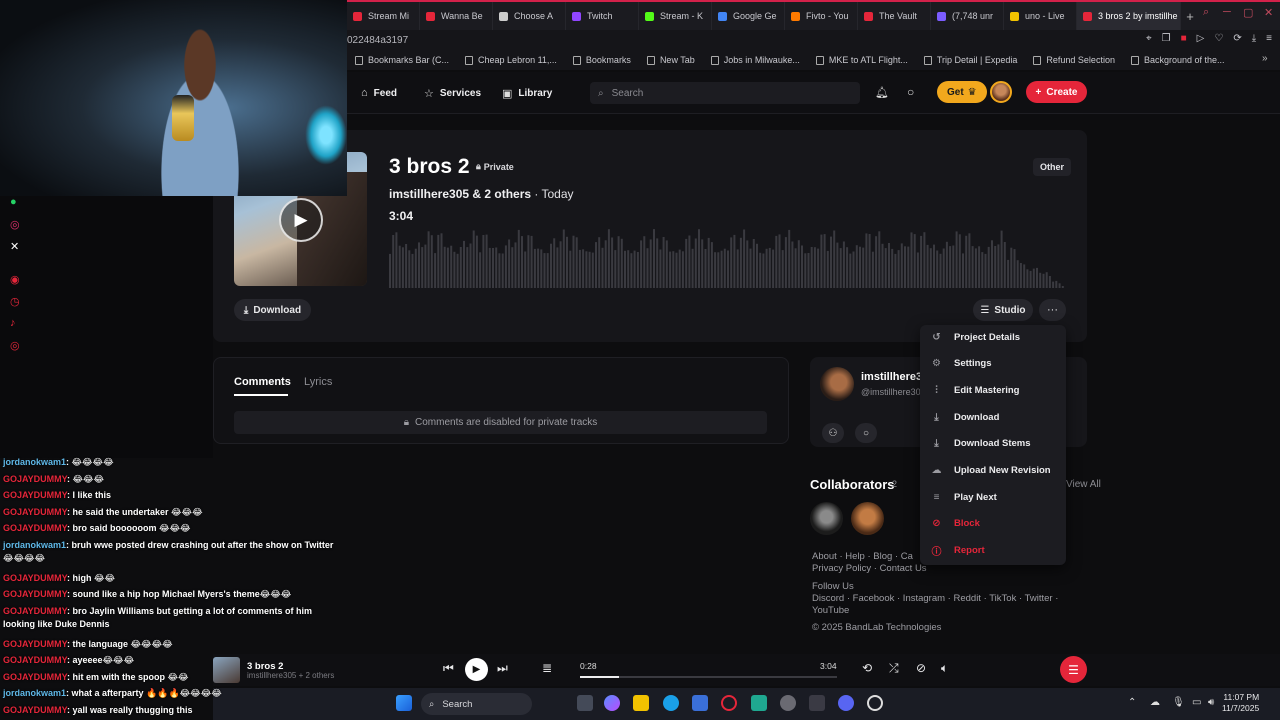  Describe the element at coordinates (602, 16) in the screenshot. I see `browser-tab: Twitch` at that location.